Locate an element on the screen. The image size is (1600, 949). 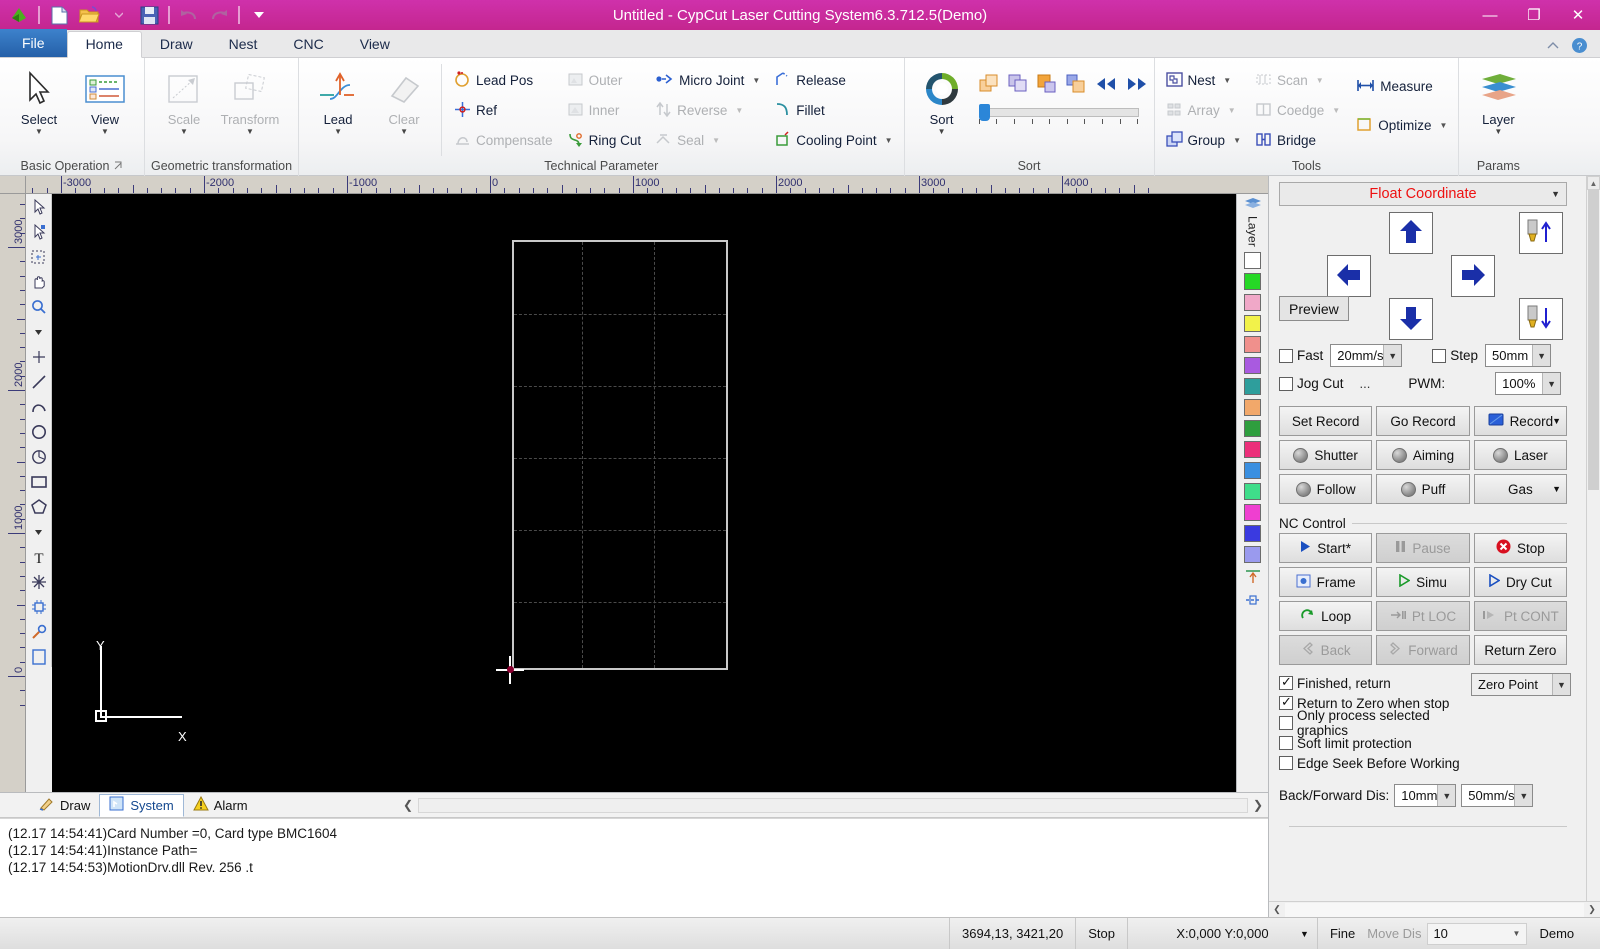
open-dropdown-icon is located at coordinates (119, 15).